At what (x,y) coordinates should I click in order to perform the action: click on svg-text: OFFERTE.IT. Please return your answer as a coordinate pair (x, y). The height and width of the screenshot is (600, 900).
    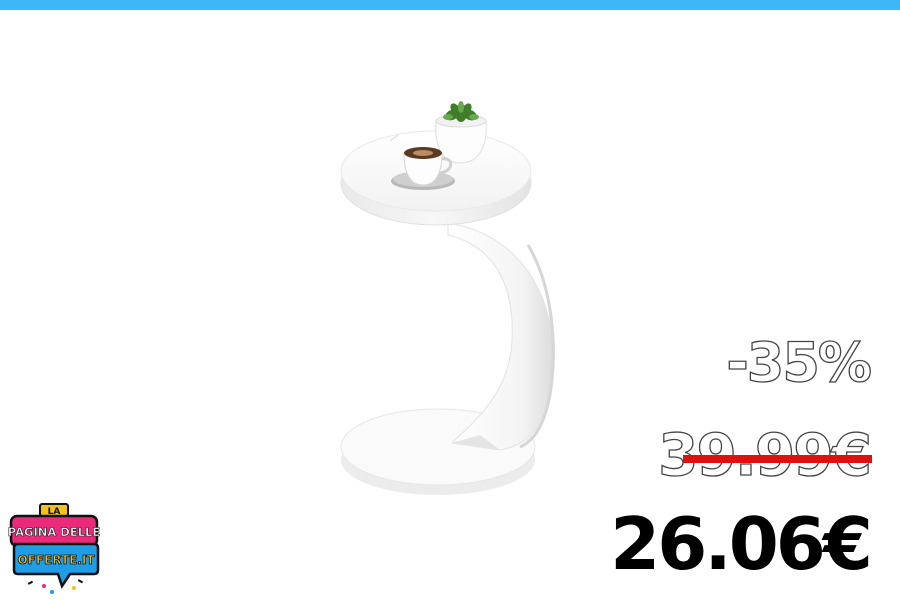
    Looking at the image, I should click on (56, 560).